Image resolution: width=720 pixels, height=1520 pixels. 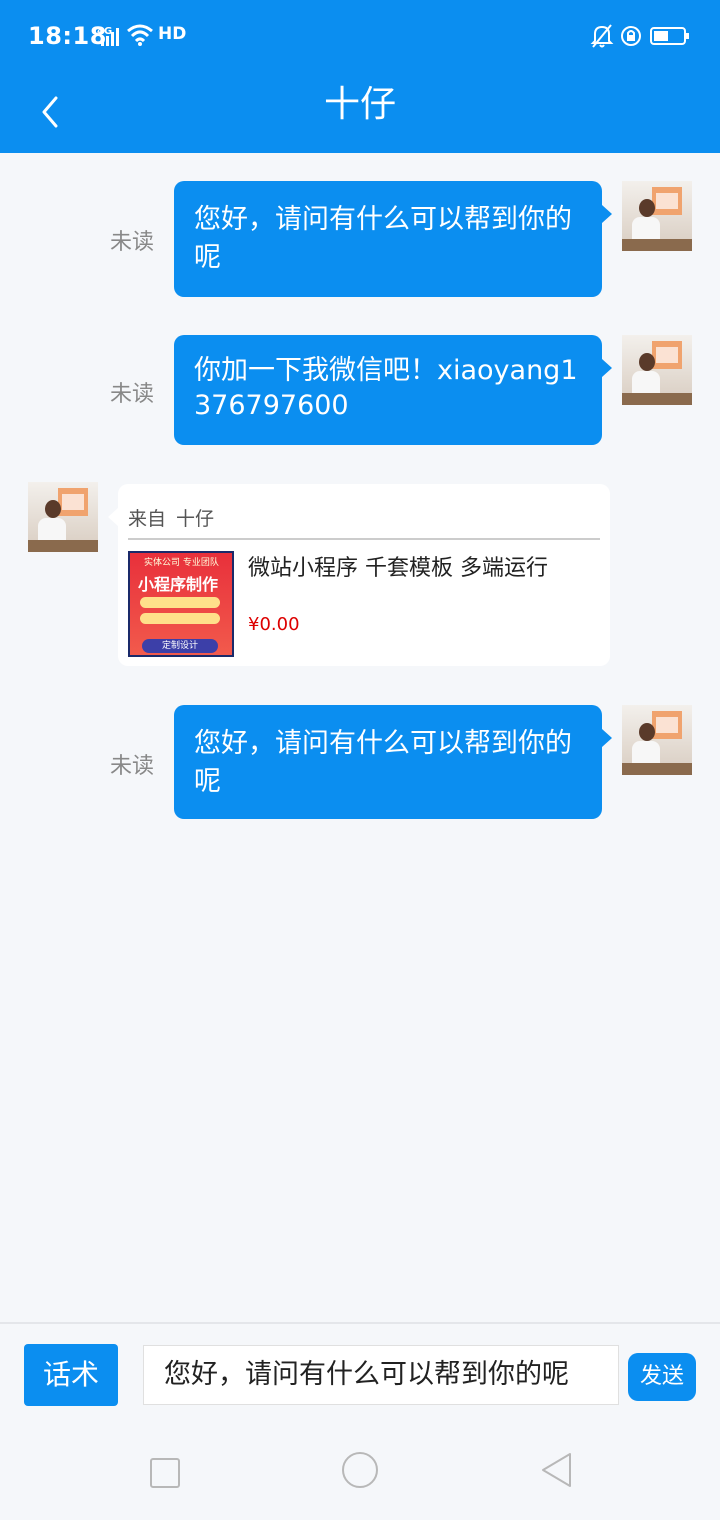 I want to click on signal-icon, so click(x=110, y=37).